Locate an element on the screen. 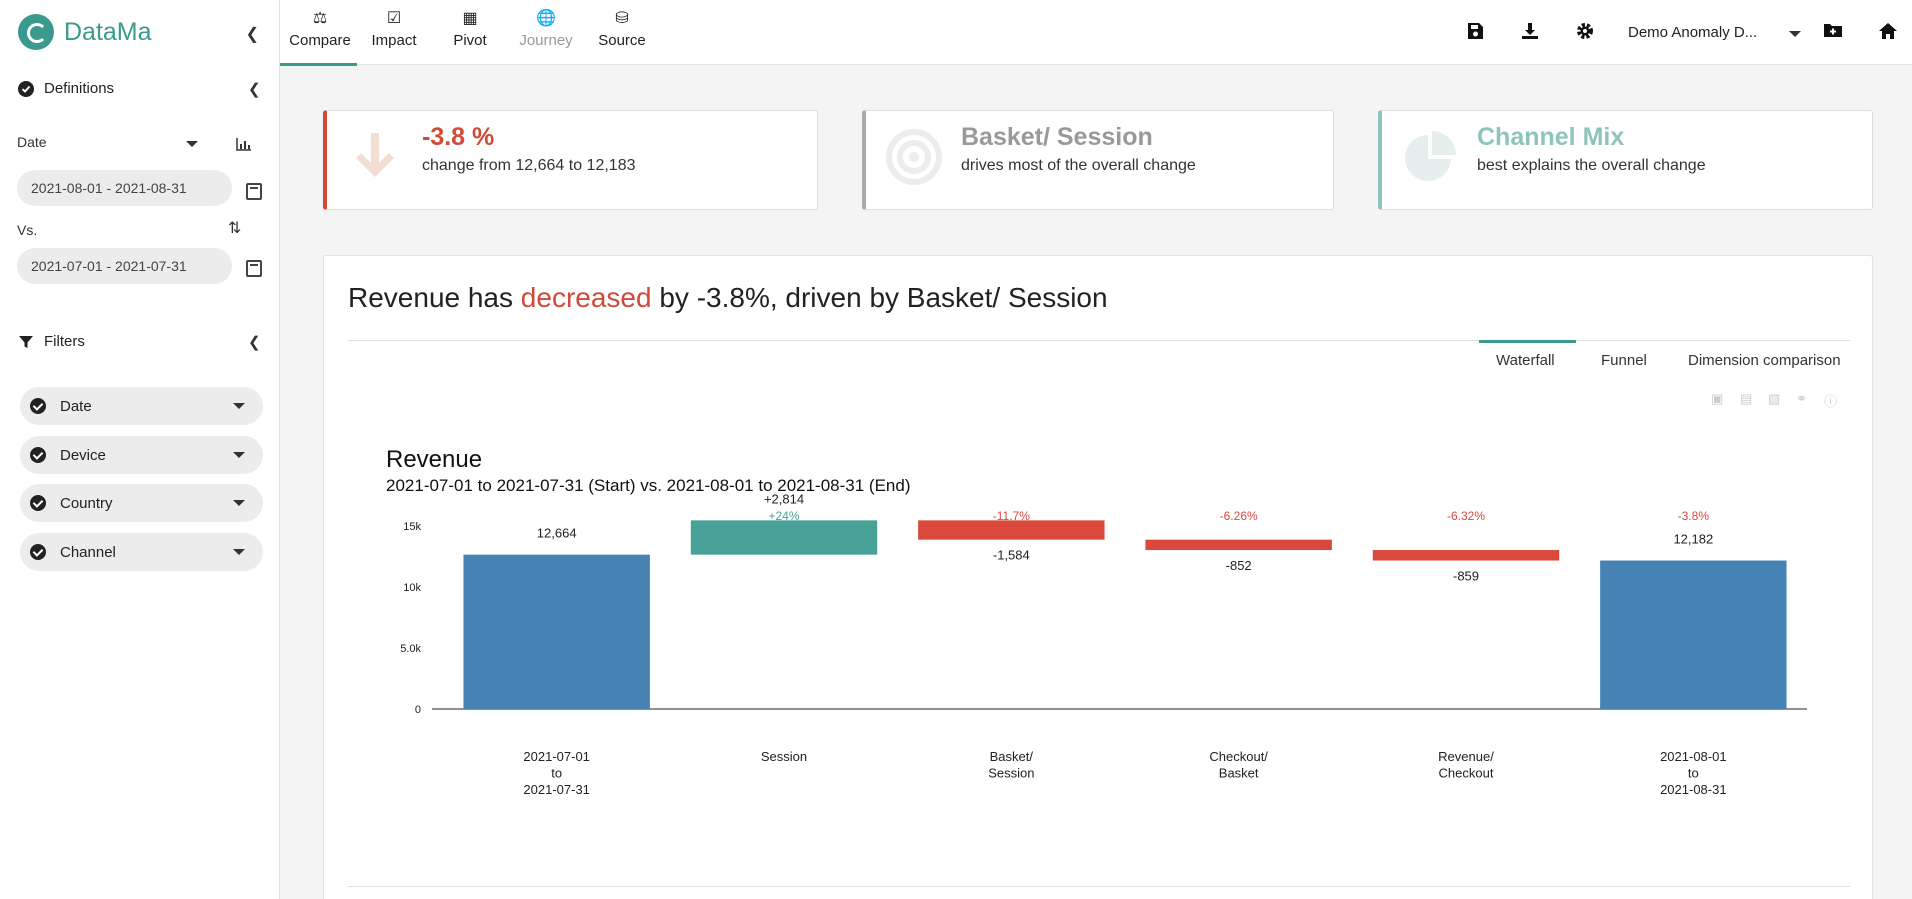  comparison-date-range-input is located at coordinates (124, 266).